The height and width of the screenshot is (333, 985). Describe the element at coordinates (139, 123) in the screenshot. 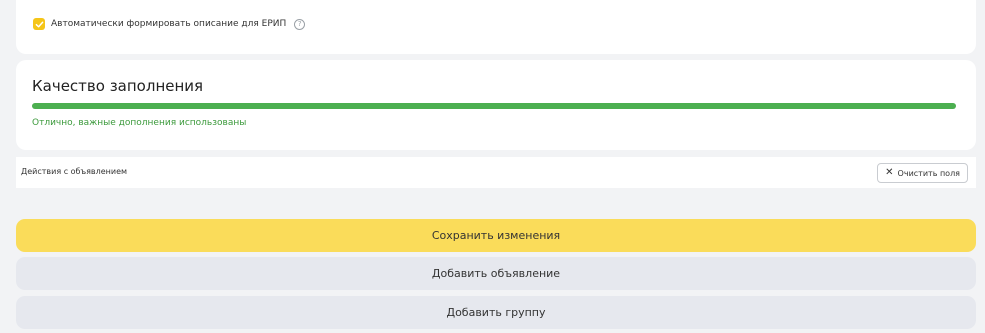

I see `quality-status: Отлично, важные дополнения использованы` at that location.